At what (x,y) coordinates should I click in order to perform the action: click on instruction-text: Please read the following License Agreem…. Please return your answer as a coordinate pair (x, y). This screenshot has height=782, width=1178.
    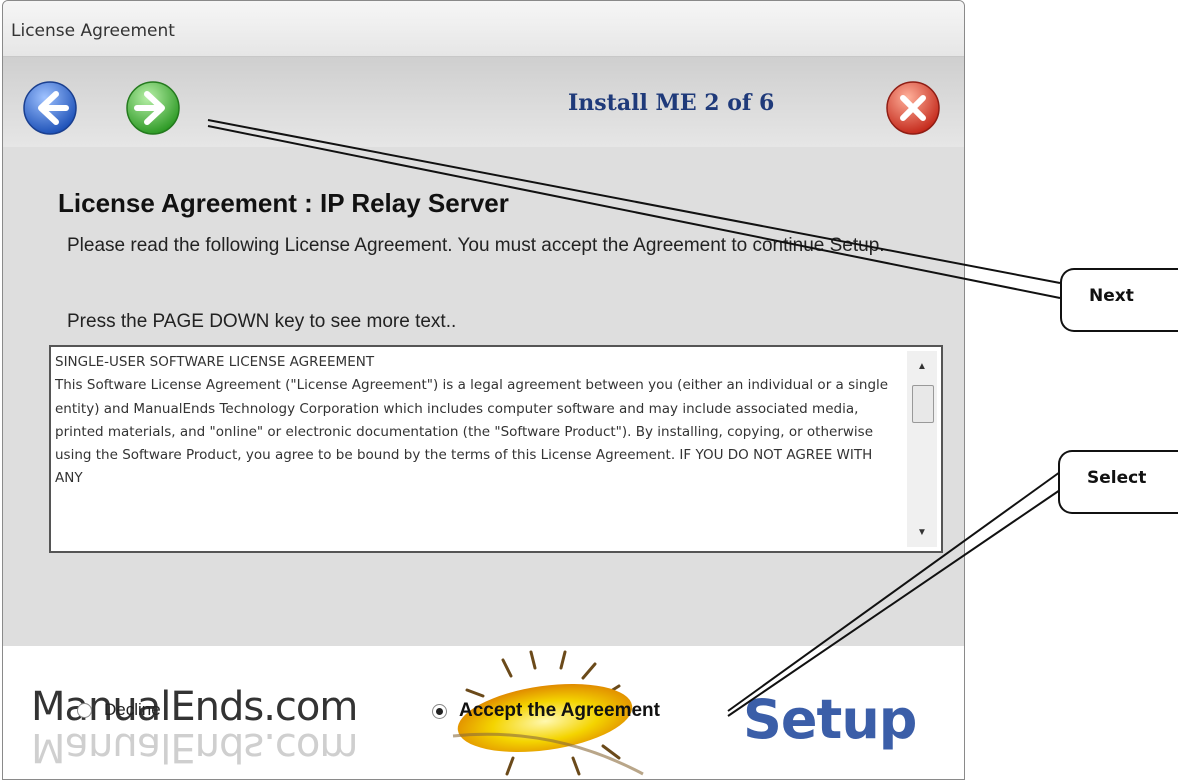
    Looking at the image, I should click on (476, 245).